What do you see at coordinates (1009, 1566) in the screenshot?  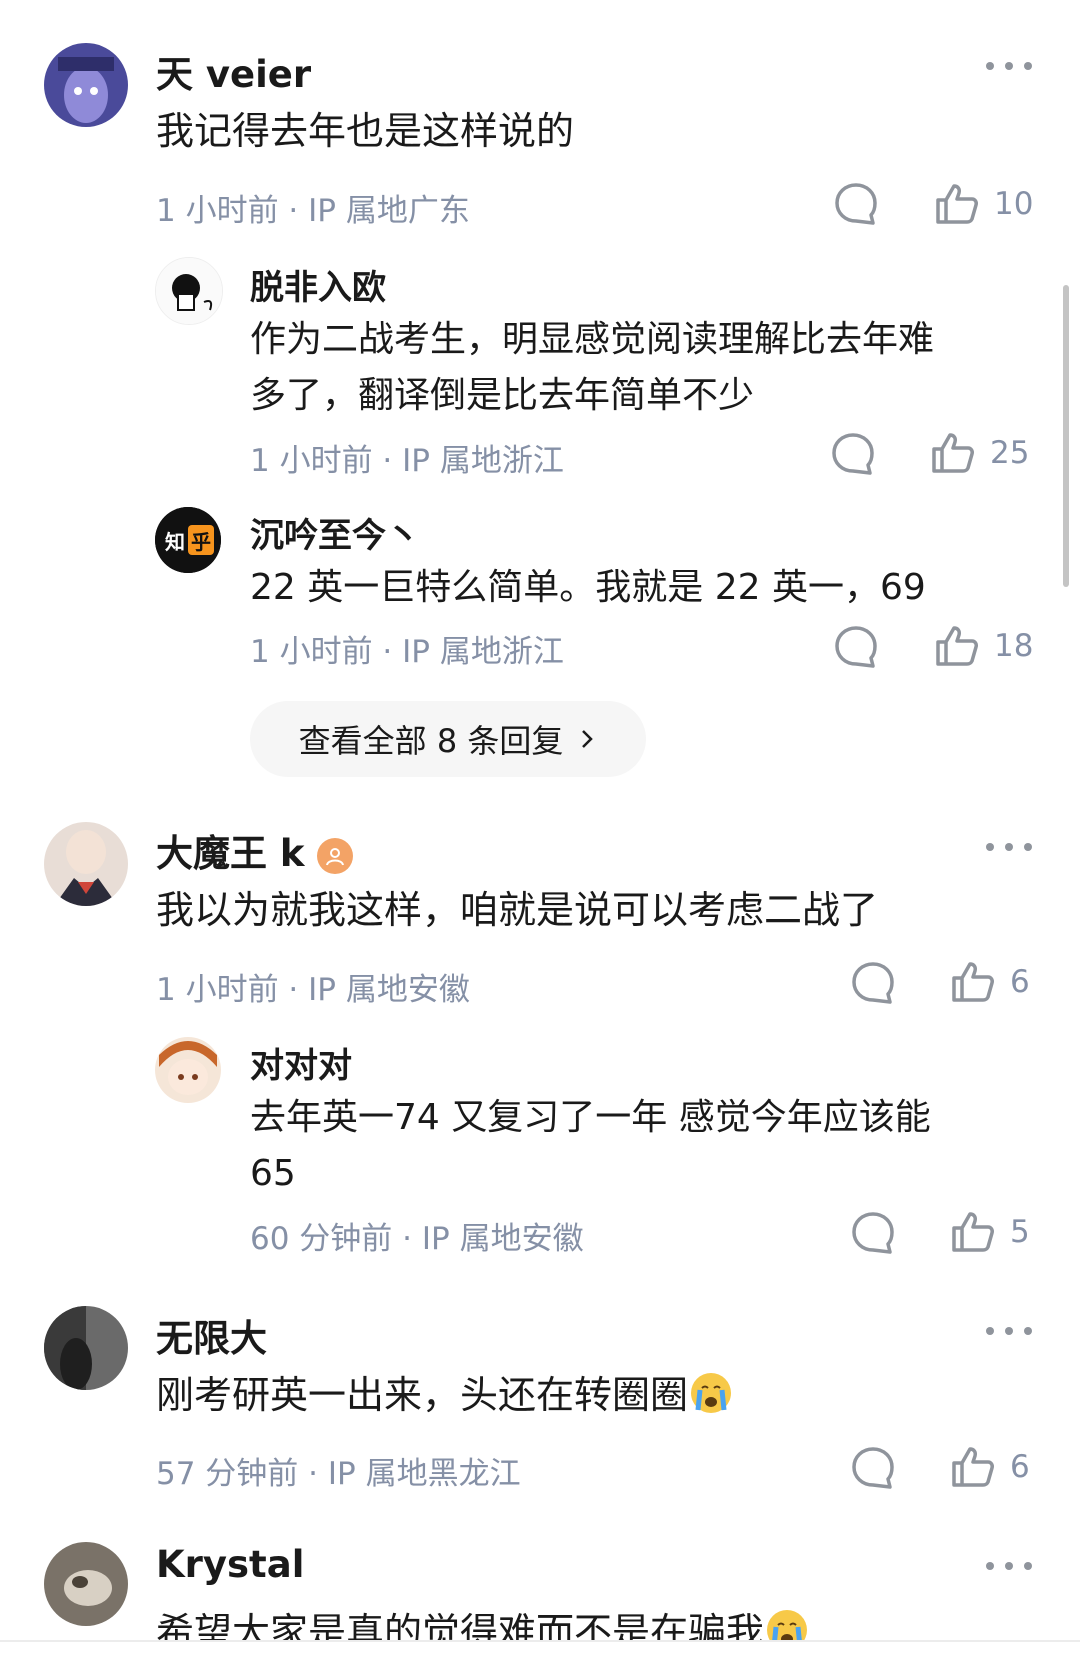 I see `more-dots-icon` at bounding box center [1009, 1566].